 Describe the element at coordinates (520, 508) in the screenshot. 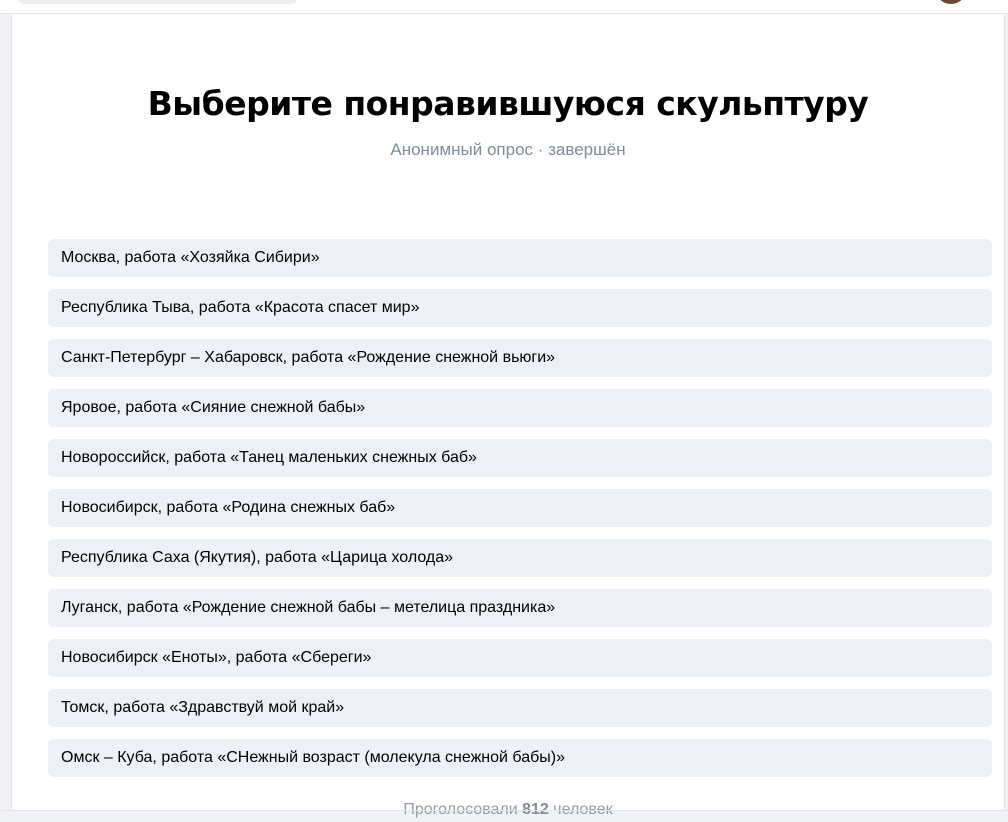

I see `poll-option: Новосибирск, работа «Родина снежных баб»` at that location.